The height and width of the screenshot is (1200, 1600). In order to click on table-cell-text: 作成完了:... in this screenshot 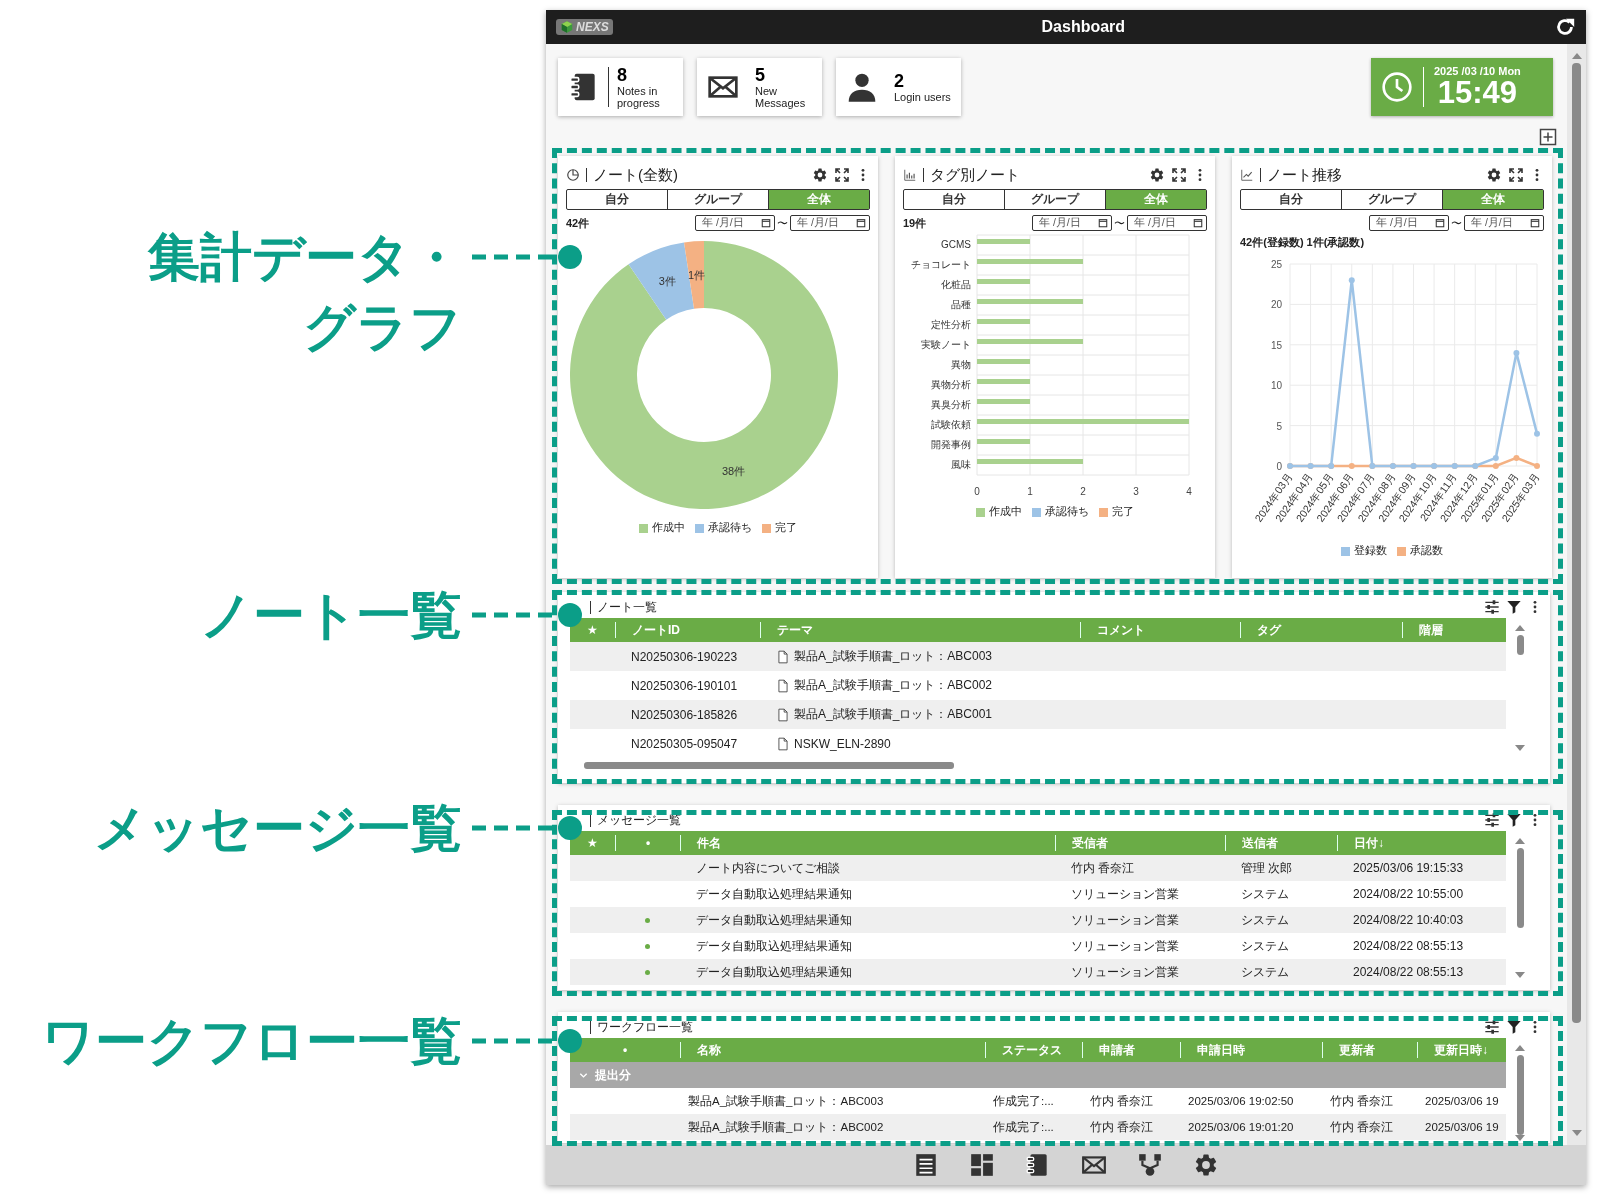, I will do `click(1023, 1101)`.